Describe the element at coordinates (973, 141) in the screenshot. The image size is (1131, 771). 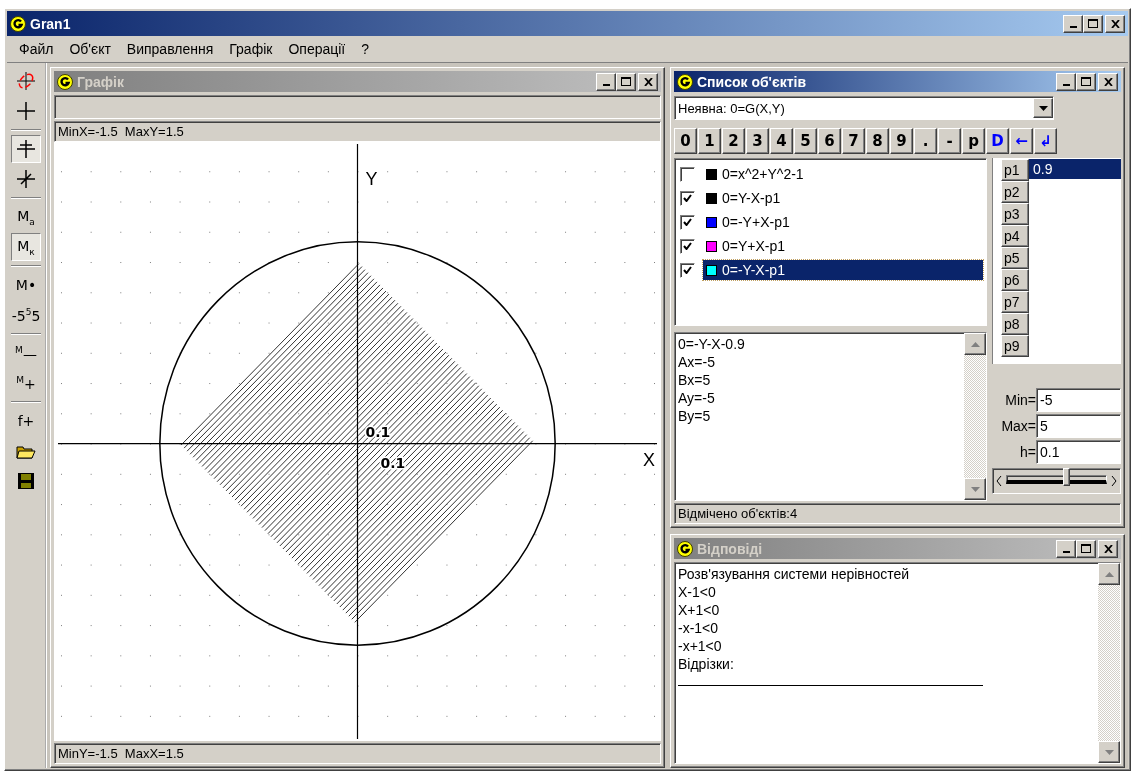
I see `key-button: p` at that location.